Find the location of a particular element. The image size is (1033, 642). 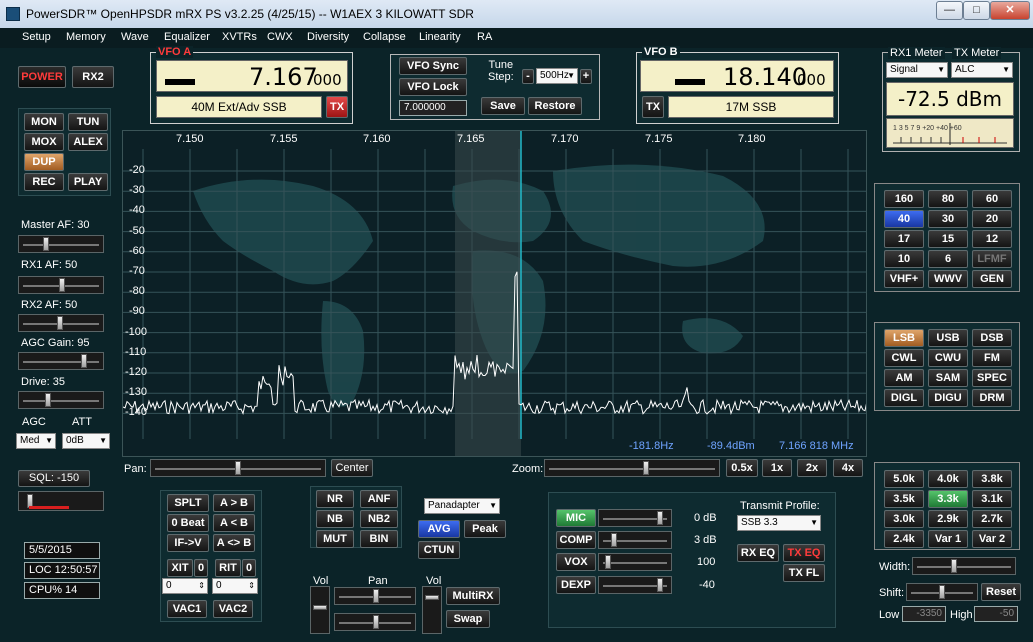

band-wwv-button: WWV is located at coordinates (948, 279).